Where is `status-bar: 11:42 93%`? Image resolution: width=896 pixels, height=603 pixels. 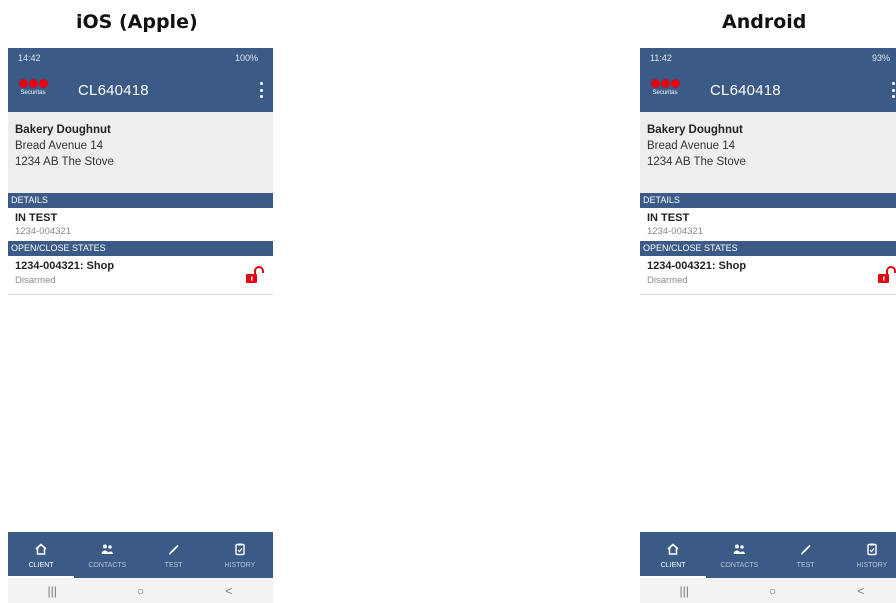
status-bar: 11:42 93% is located at coordinates (768, 58).